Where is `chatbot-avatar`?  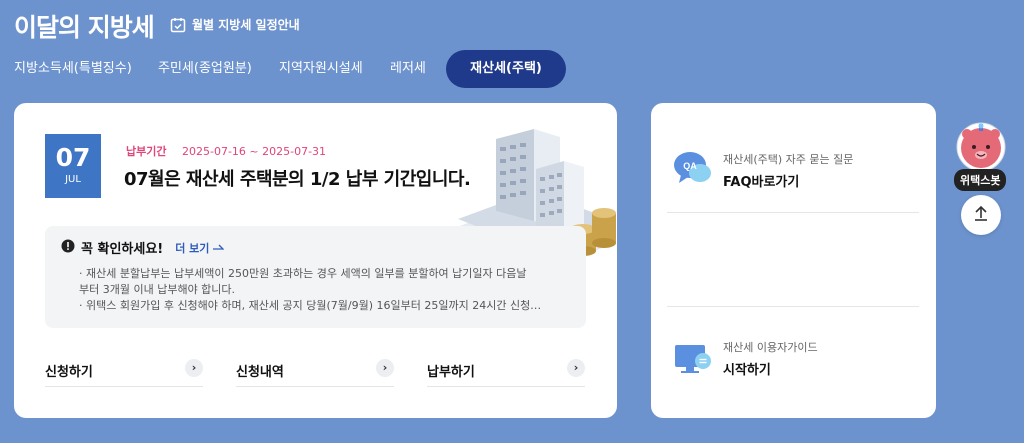 chatbot-avatar is located at coordinates (981, 149).